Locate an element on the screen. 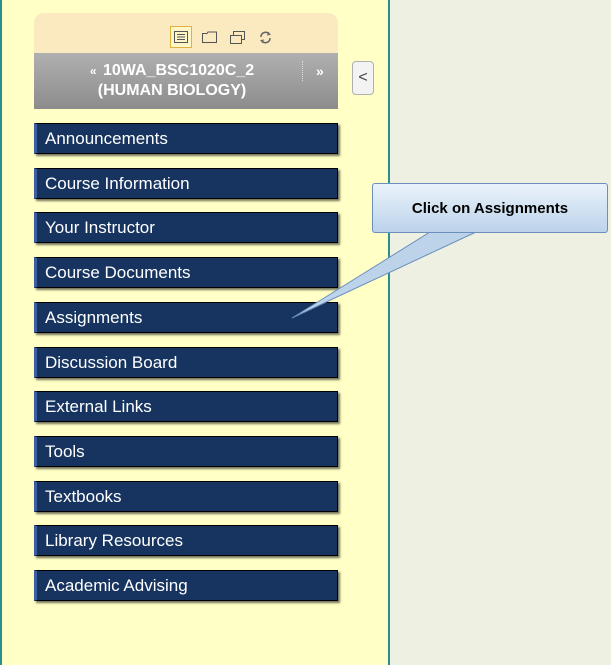 The height and width of the screenshot is (665, 611). callout-box: Click on Assignments is located at coordinates (490, 208).